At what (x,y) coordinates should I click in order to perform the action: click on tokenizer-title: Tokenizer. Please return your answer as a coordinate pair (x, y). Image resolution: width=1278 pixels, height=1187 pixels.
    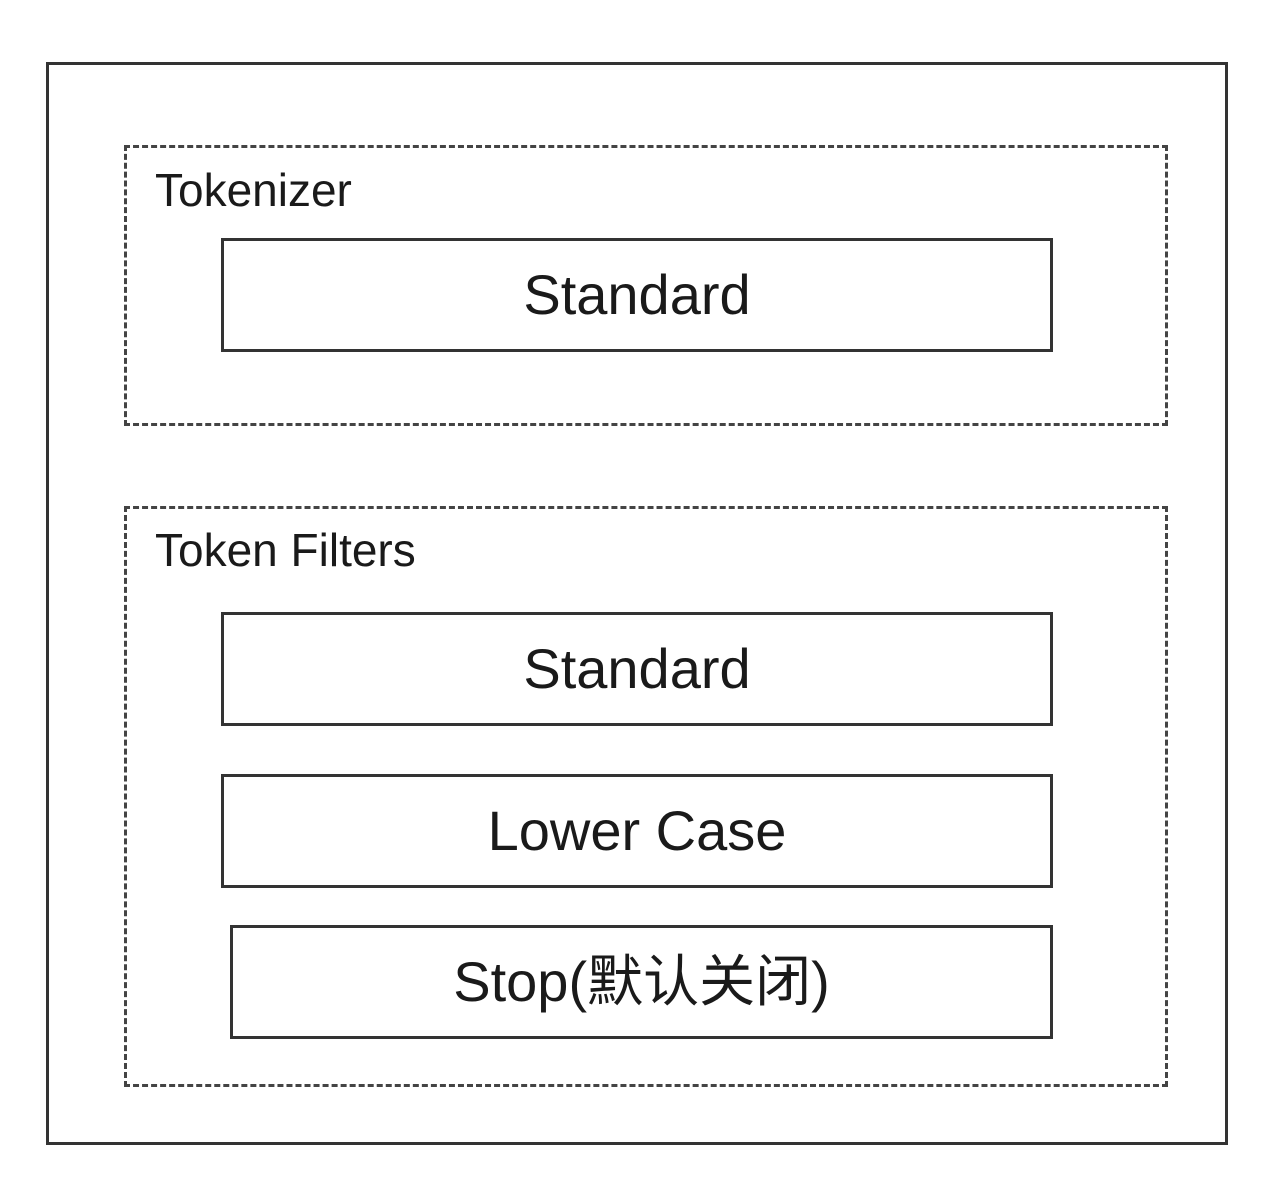
    Looking at the image, I should click on (253, 190).